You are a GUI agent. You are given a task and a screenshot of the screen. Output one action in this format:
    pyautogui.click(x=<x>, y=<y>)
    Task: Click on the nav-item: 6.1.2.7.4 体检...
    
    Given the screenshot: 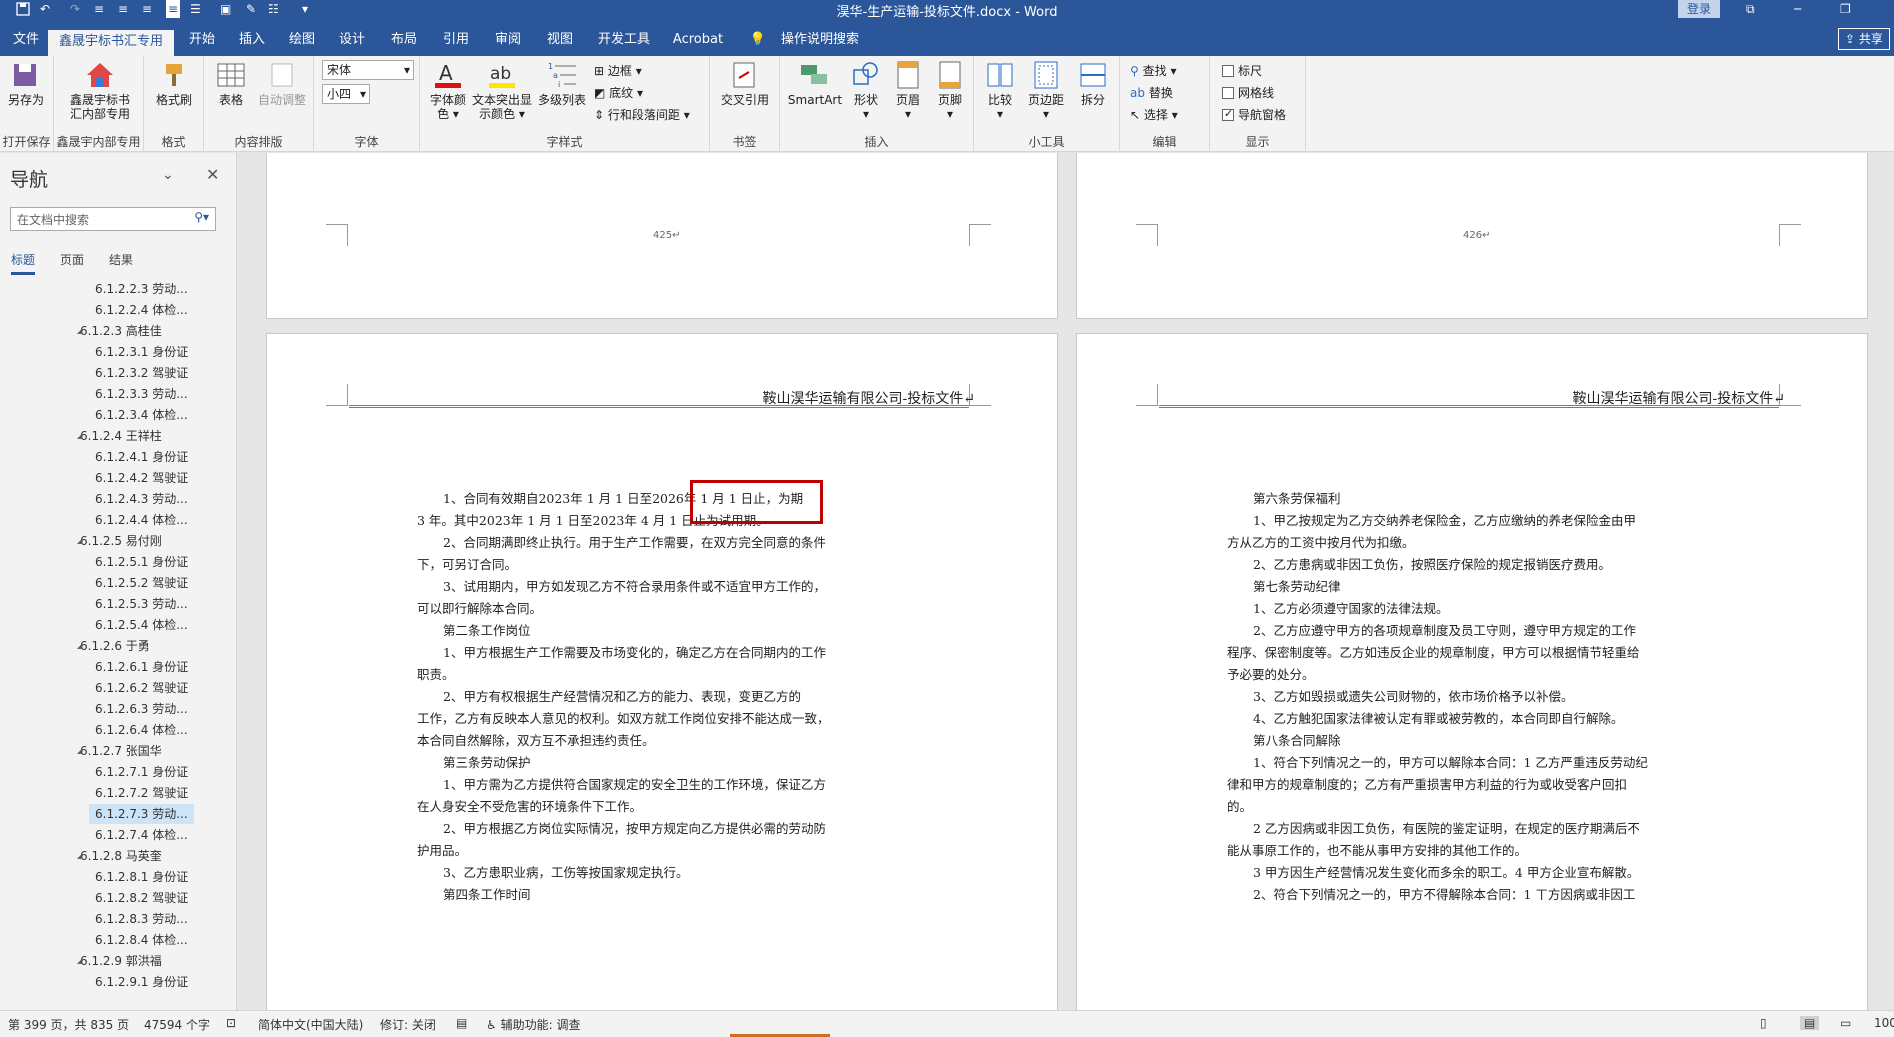 What is the action you would take?
    pyautogui.click(x=118, y=835)
    